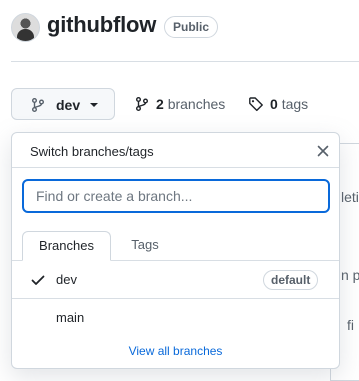 The image size is (359, 381). I want to click on avatar, so click(25, 27).